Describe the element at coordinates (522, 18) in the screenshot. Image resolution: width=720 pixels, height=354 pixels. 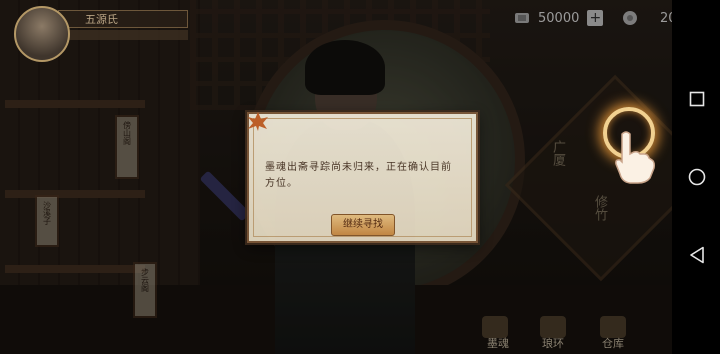
I see `ink-stone-icon` at that location.